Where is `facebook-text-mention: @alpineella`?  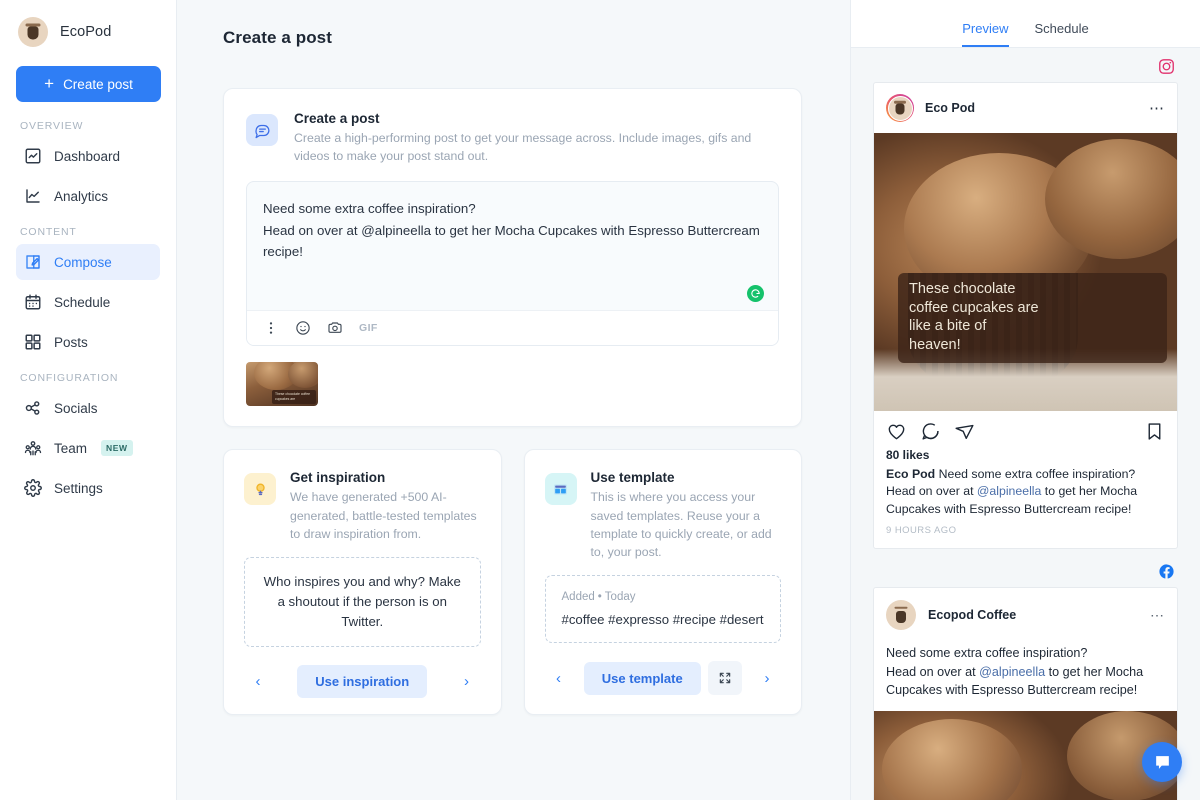
facebook-text-mention: @alpineella is located at coordinates (1012, 672).